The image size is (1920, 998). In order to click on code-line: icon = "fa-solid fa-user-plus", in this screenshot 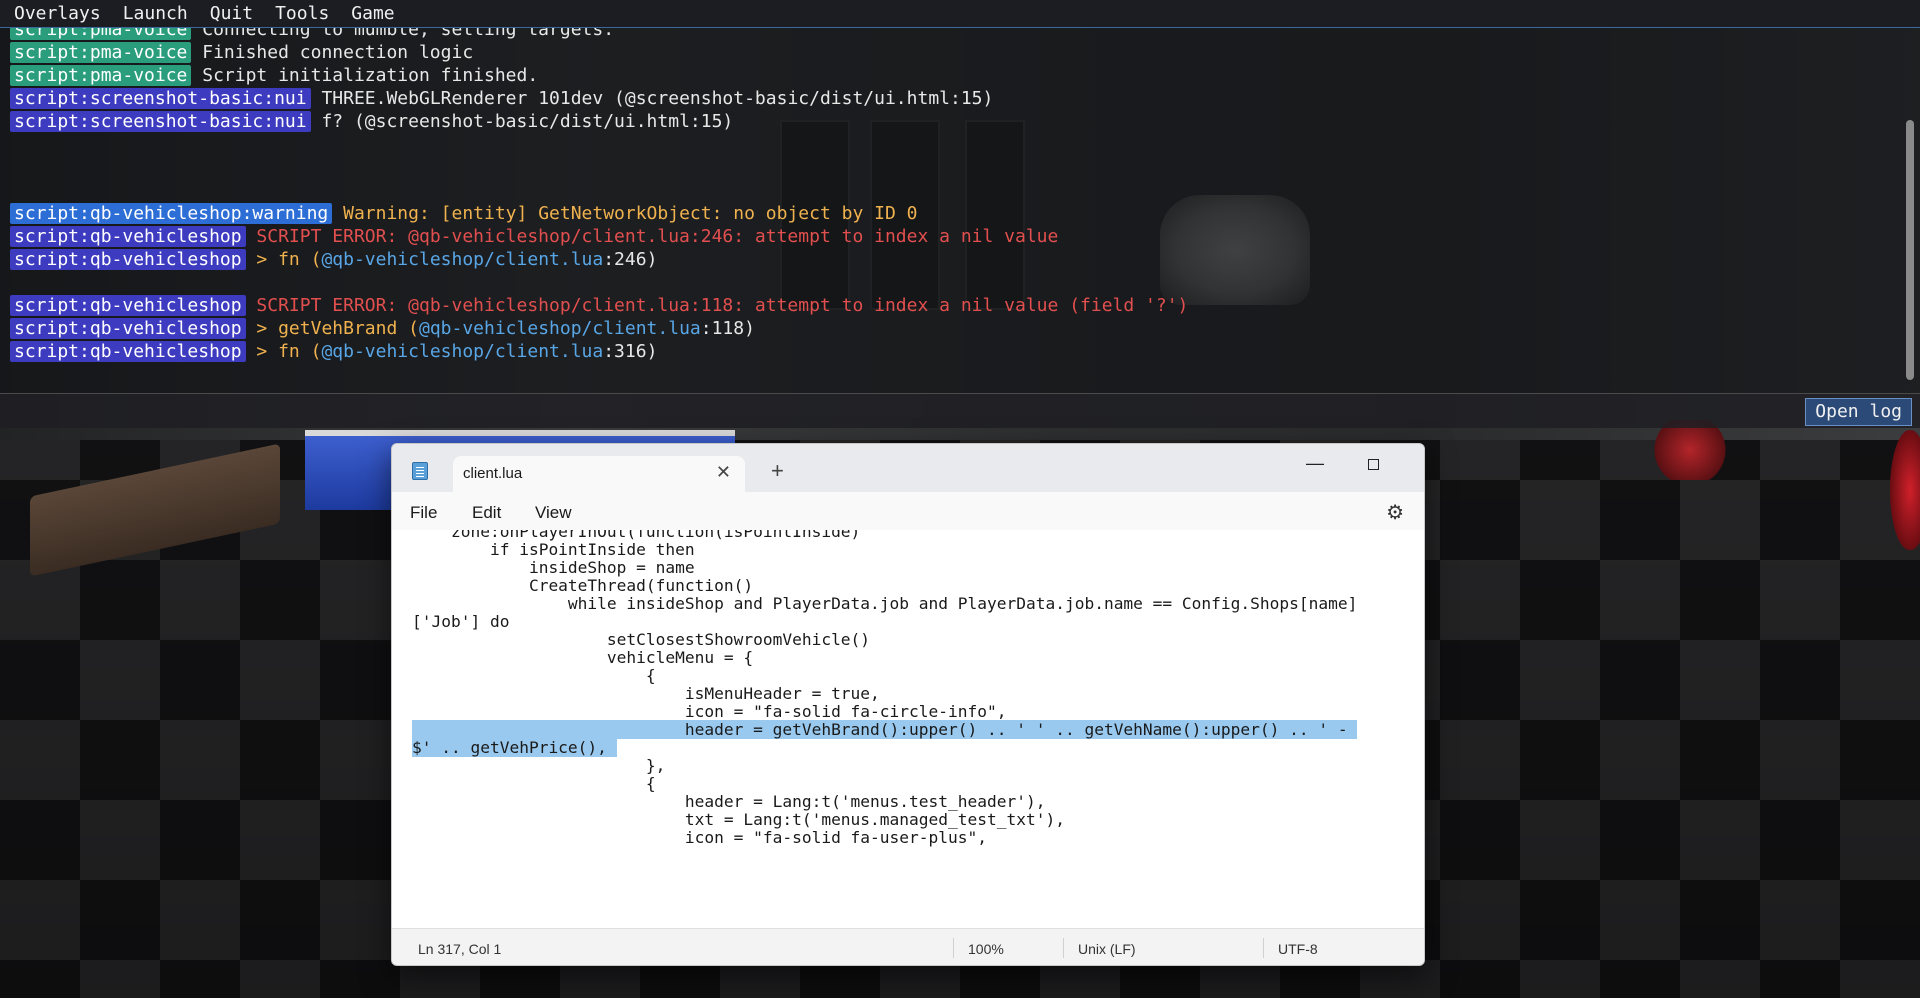, I will do `click(699, 838)`.